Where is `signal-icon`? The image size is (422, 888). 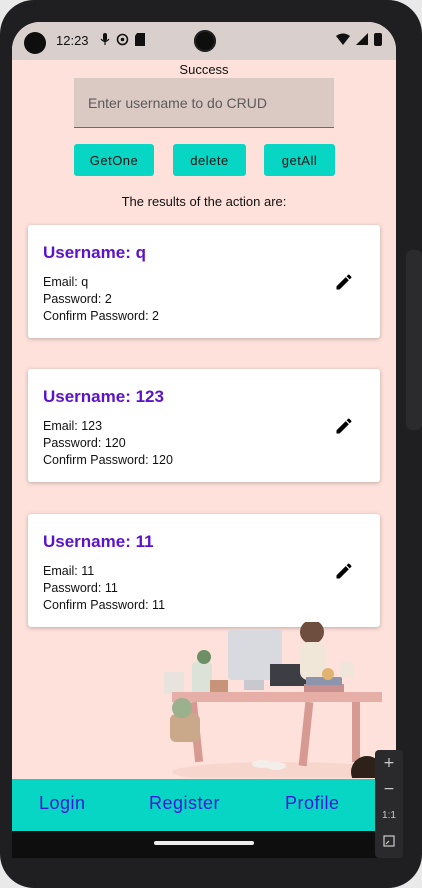
signal-icon is located at coordinates (362, 40).